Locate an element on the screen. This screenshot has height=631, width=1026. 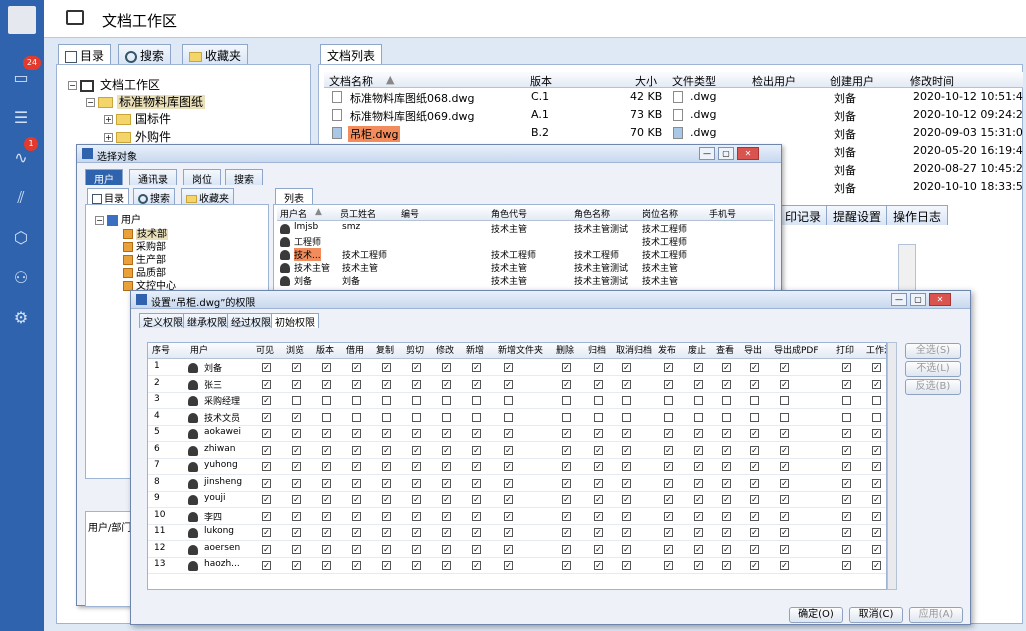
table-row: 4 技术文员 ✓ ✓ is located at coordinates (517, 418).